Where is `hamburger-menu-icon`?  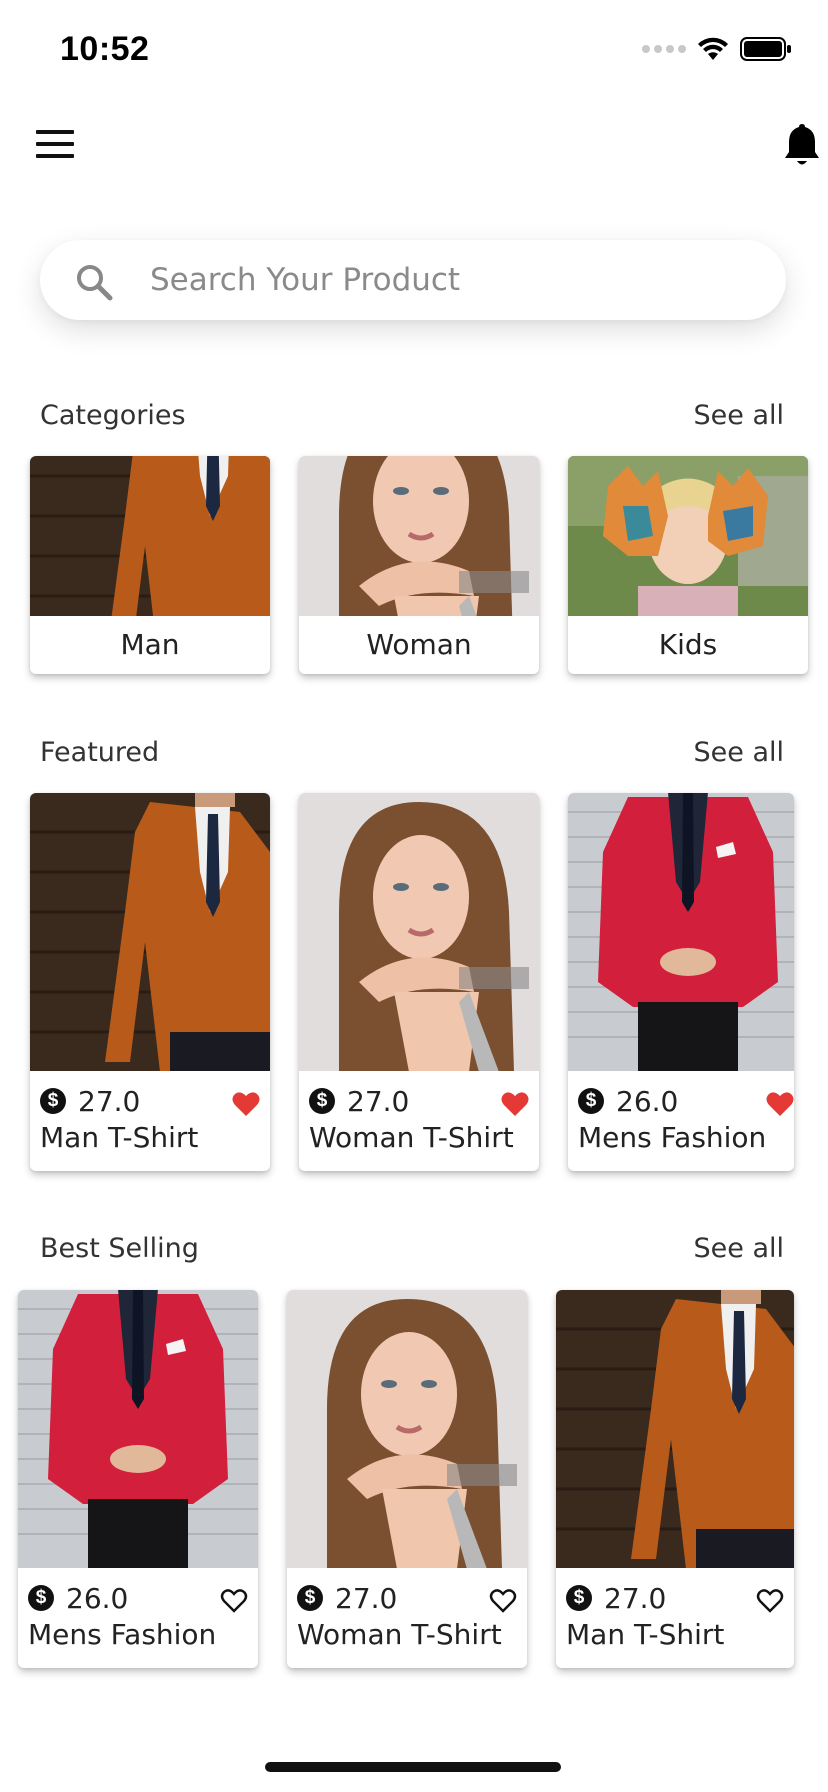
hamburger-menu-icon is located at coordinates (56, 144).